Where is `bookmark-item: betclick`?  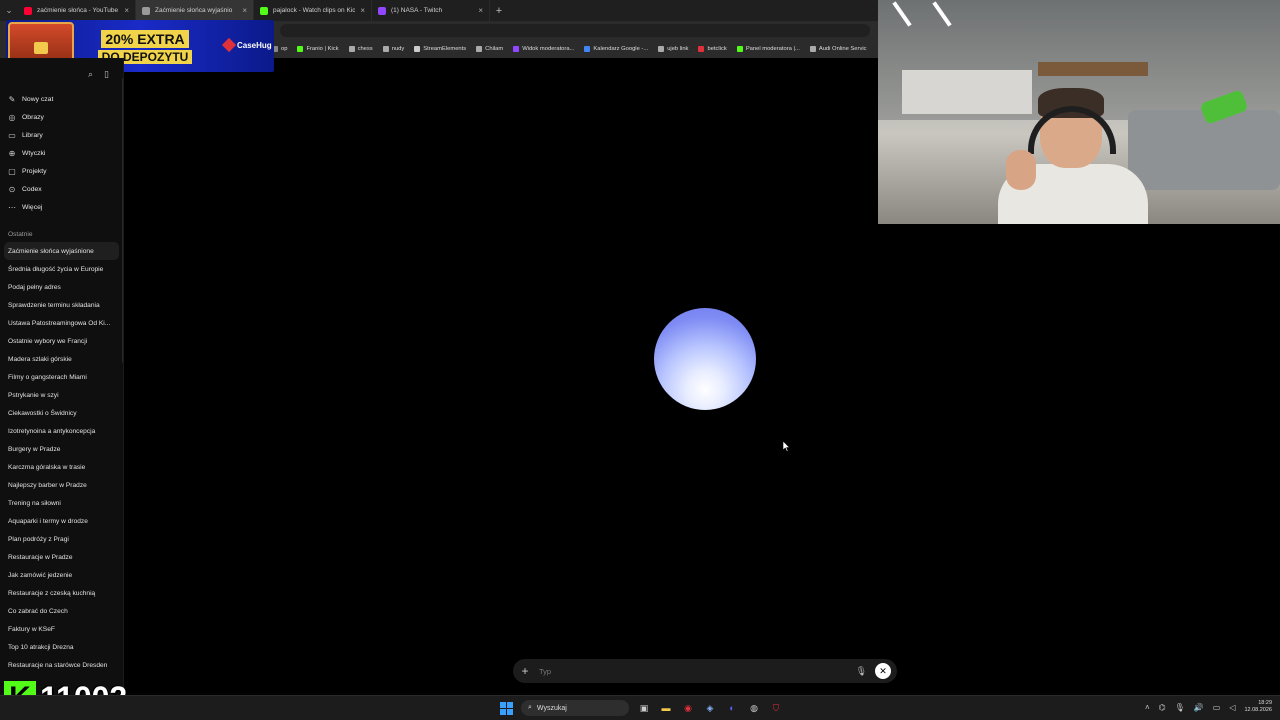 bookmark-item: betclick is located at coordinates (712, 49).